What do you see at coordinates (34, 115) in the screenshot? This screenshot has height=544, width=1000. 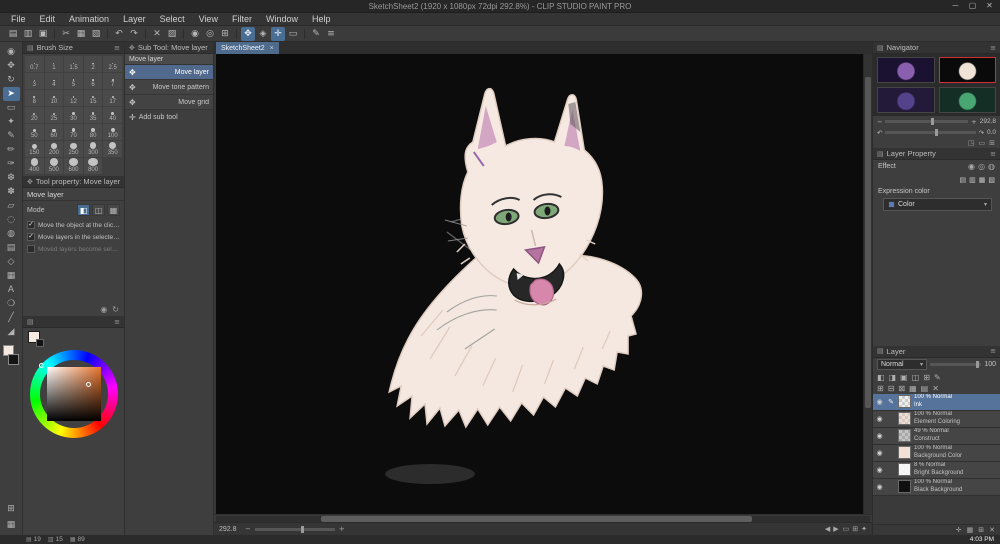 I see `brush-size-20: 20` at bounding box center [34, 115].